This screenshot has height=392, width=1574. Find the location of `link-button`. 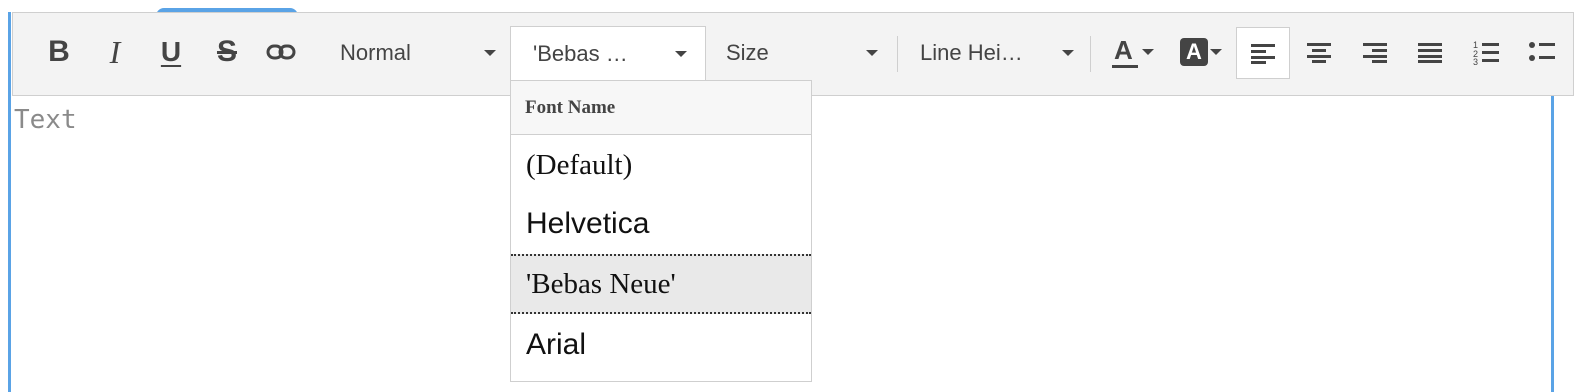

link-button is located at coordinates (281, 52).